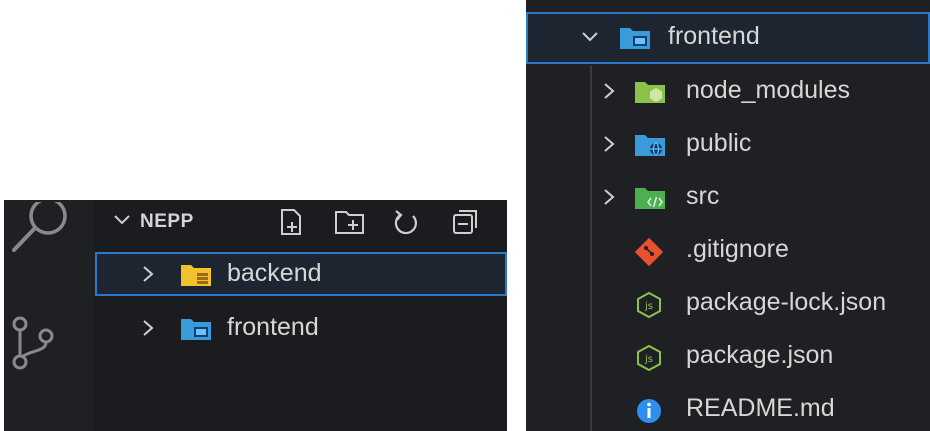 The width and height of the screenshot is (930, 431). I want to click on tree-item-label: README.md, so click(760, 408).